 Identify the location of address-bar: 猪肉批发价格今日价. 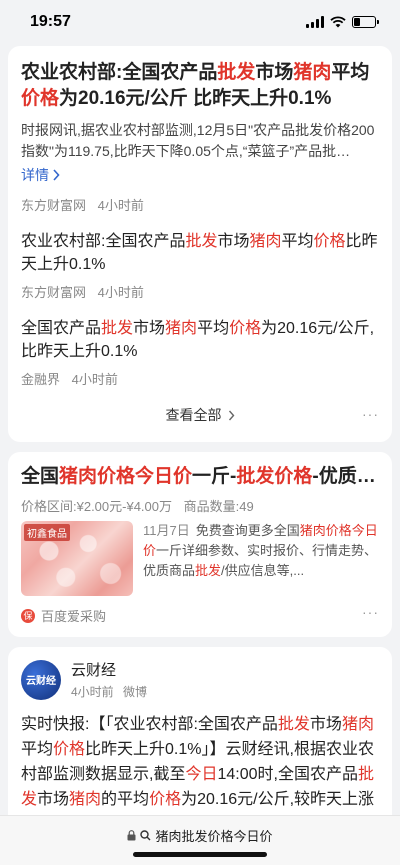
(200, 835).